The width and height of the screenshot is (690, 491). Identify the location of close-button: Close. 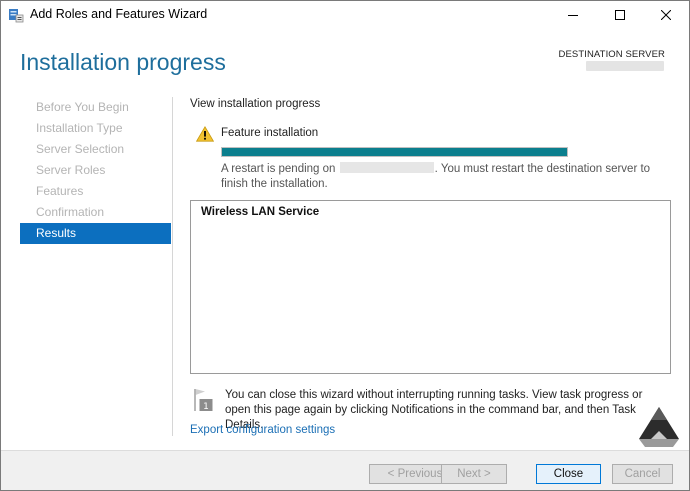
(568, 474).